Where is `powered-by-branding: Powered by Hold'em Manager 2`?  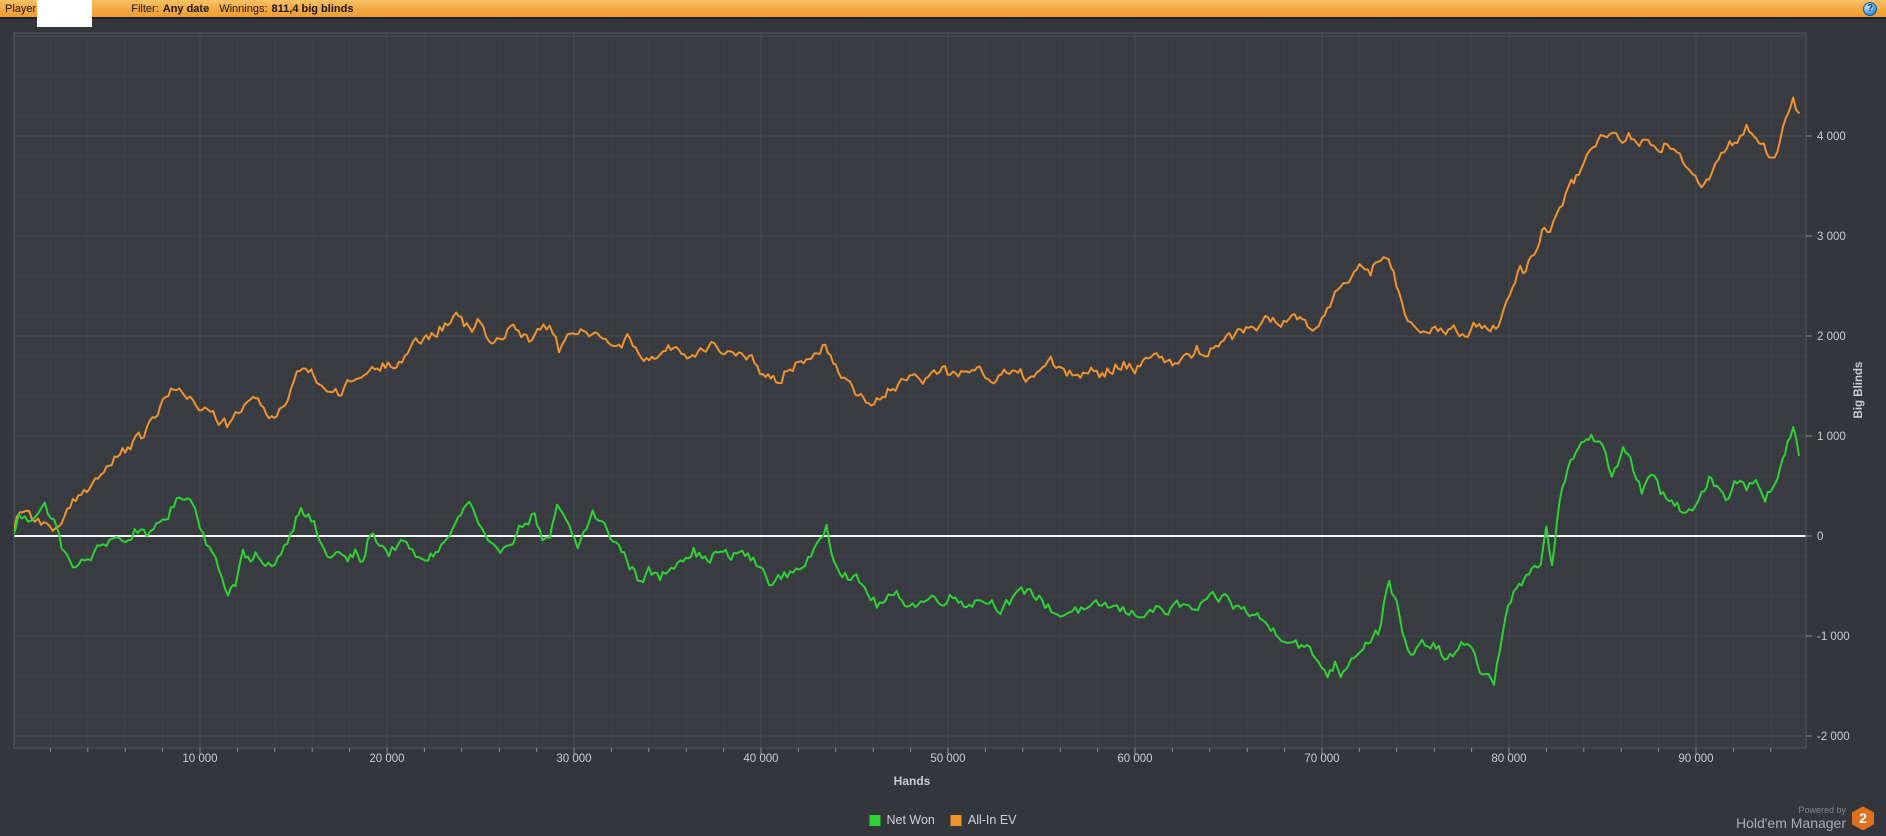 powered-by-branding: Powered by Hold'em Manager 2 is located at coordinates (1804, 818).